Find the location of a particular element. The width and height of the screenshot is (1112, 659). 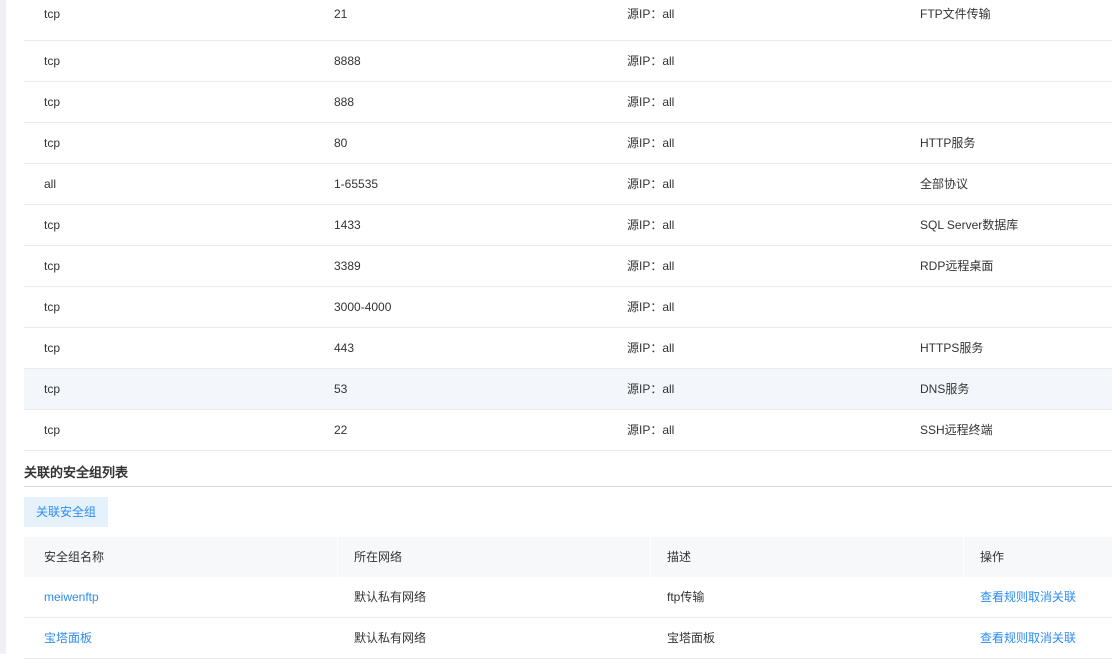

table-header: 安全组名称 所在网络 描述 操作 is located at coordinates (568, 557).